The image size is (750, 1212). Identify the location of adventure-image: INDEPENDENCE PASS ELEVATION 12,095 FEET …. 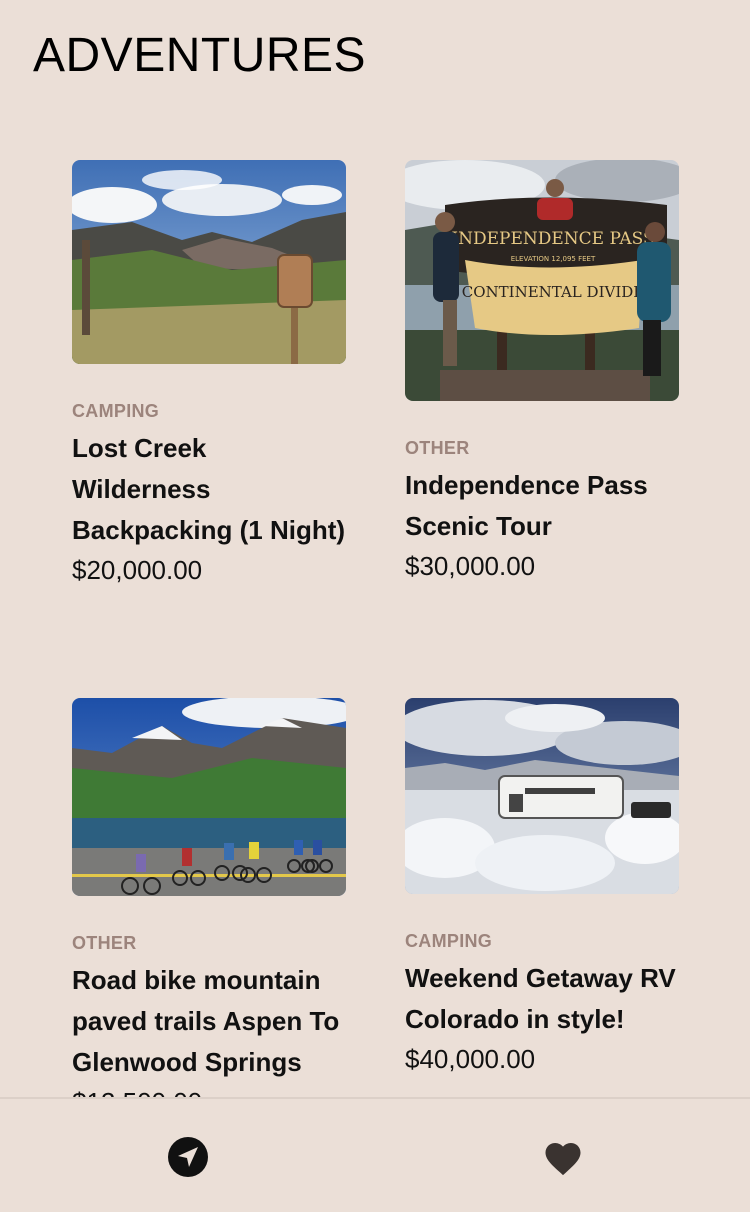
(542, 280).